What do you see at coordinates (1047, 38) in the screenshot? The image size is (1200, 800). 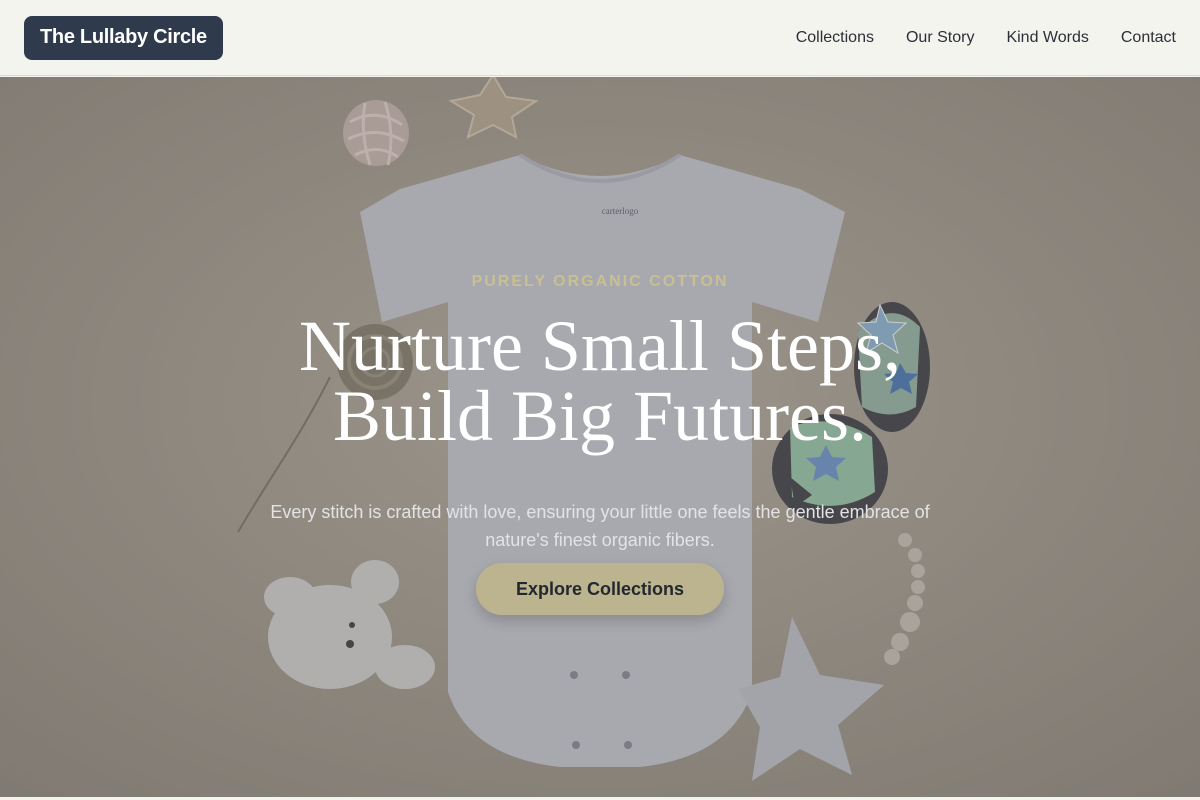 I see `nav-kind-words: Kind Words` at bounding box center [1047, 38].